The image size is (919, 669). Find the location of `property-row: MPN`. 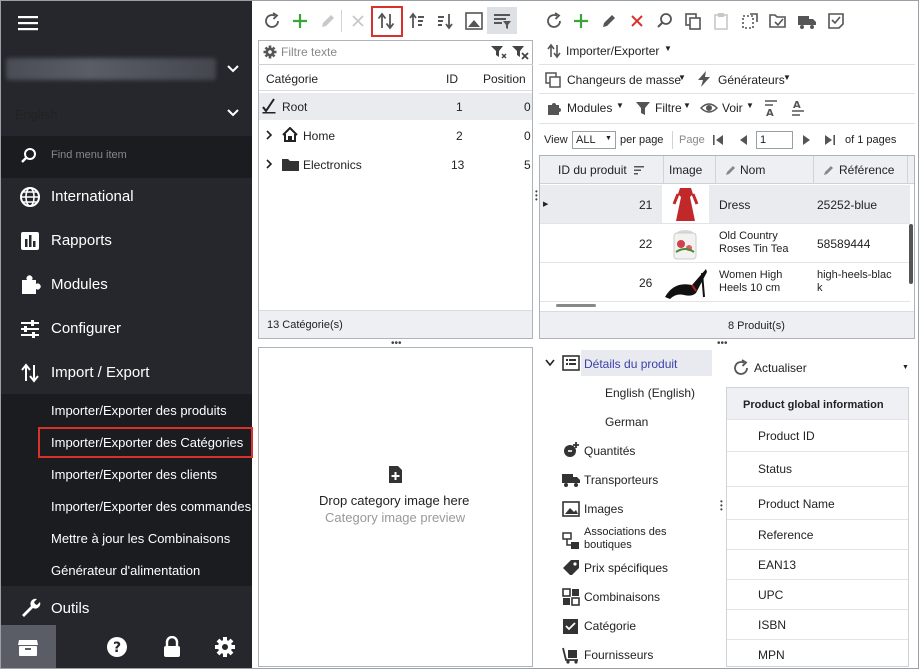

property-row: MPN is located at coordinates (817, 653).